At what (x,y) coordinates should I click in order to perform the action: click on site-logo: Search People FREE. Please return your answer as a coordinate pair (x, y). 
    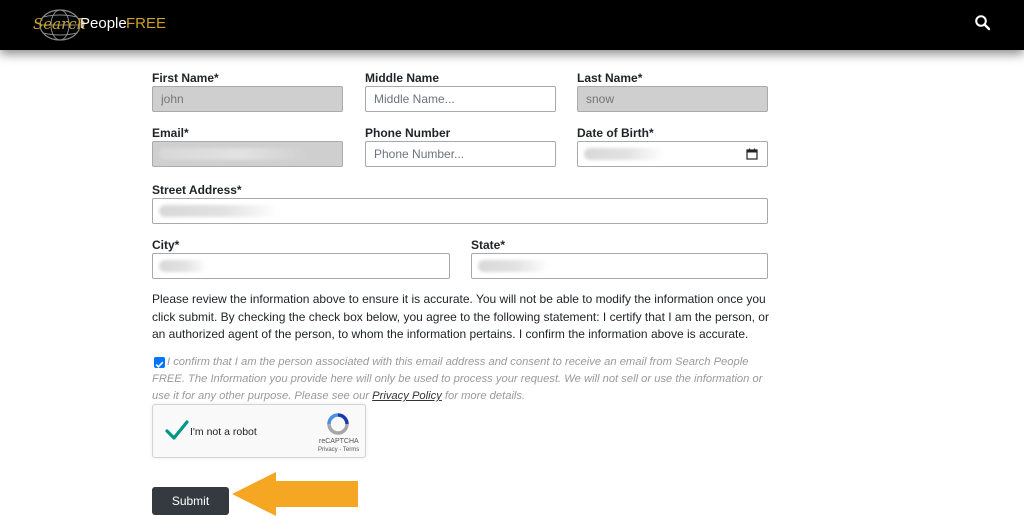
    Looking at the image, I should click on (115, 25).